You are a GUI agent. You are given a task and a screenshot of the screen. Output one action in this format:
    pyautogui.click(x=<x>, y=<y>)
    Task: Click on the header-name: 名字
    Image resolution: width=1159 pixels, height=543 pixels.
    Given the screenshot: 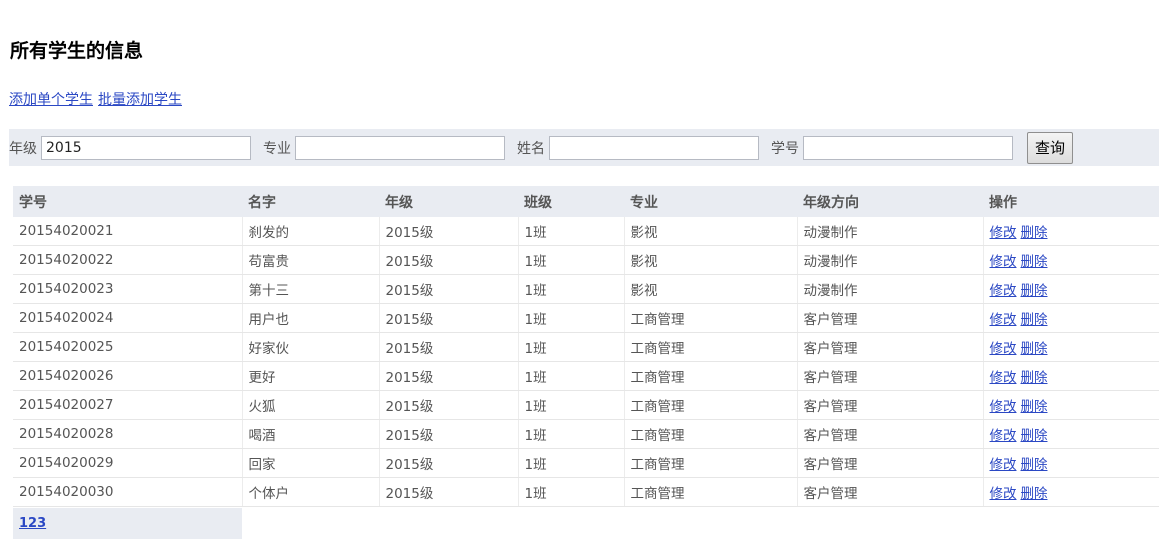 What is the action you would take?
    pyautogui.click(x=310, y=201)
    